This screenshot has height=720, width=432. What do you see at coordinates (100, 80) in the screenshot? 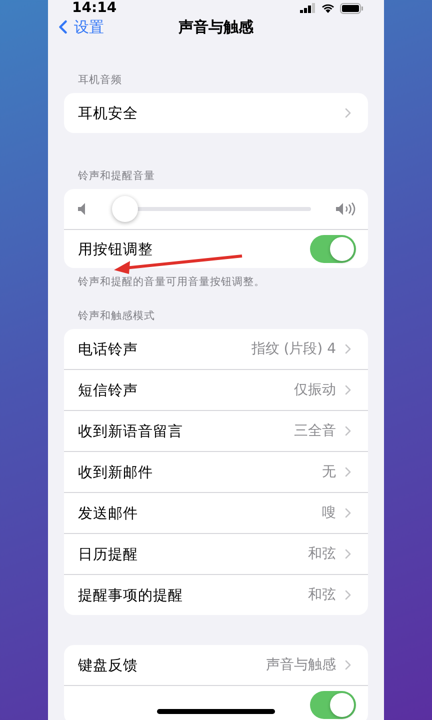
I see `section-header: 耳机音频` at bounding box center [100, 80].